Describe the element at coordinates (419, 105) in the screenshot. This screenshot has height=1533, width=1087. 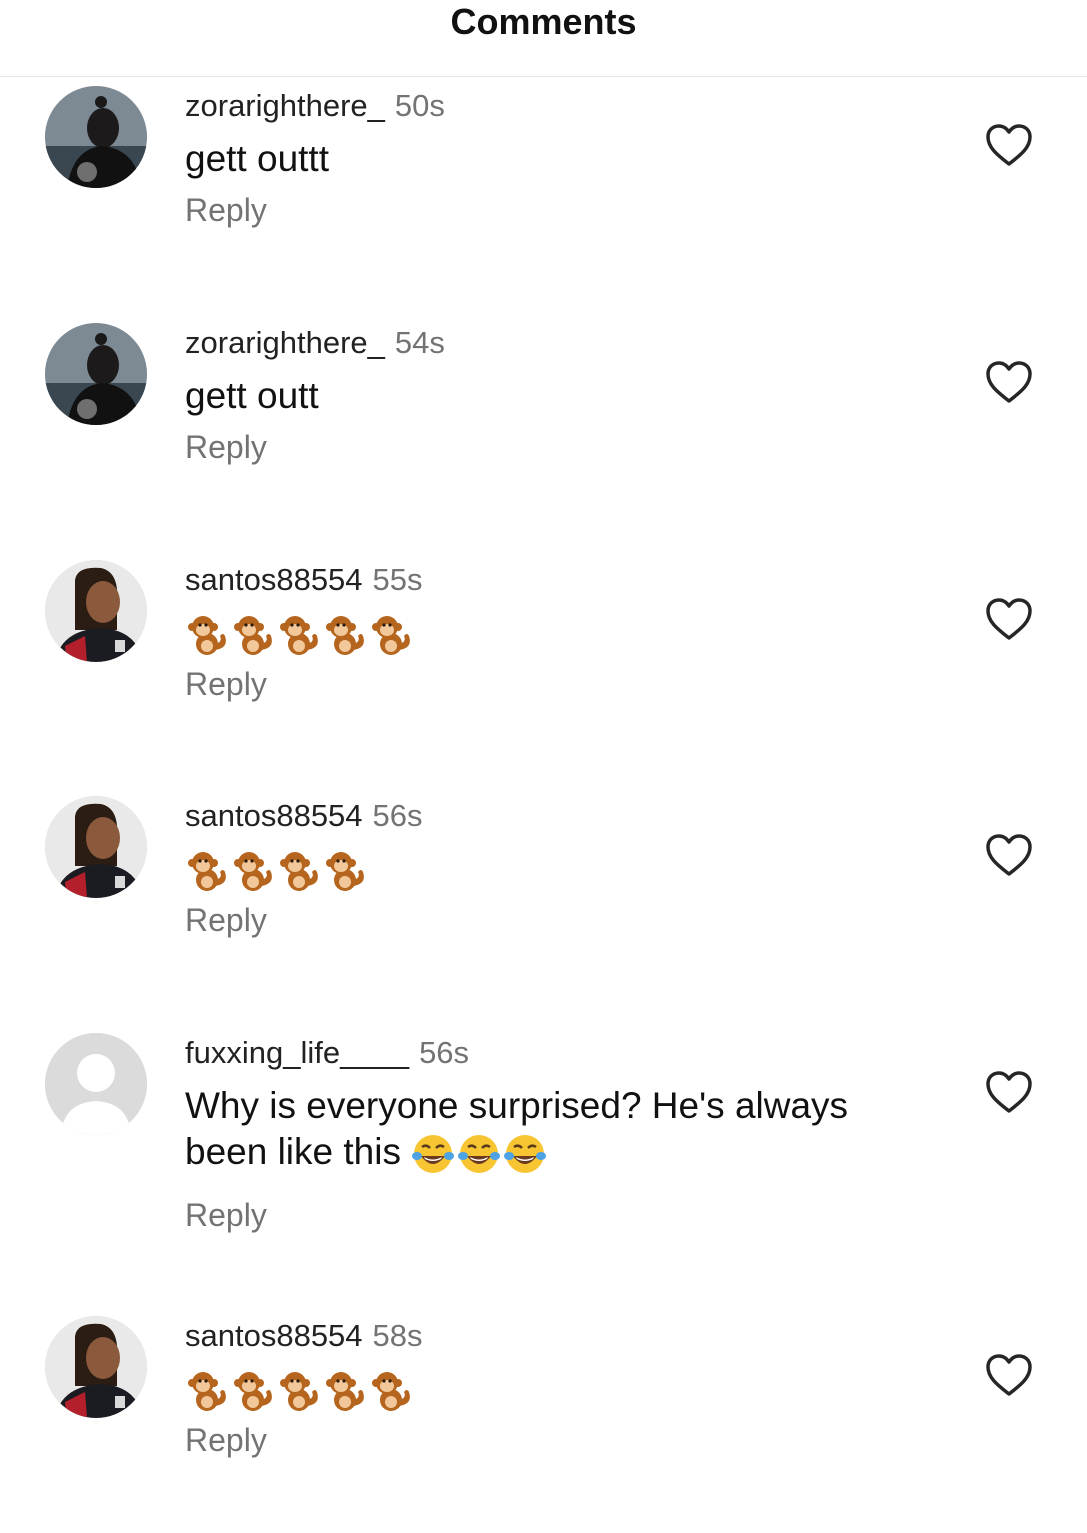
I see `comment-timestamp: 50s` at that location.